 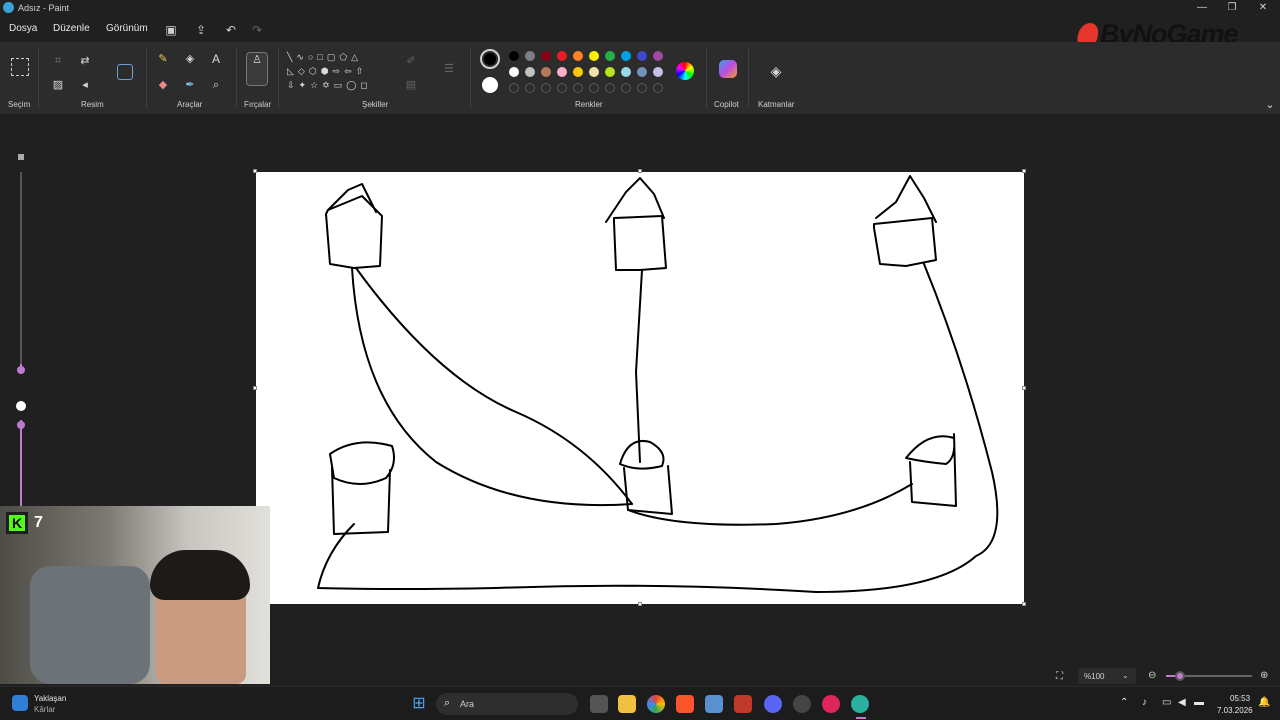 What do you see at coordinates (71, 28) in the screenshot?
I see `menu-edit: Düzenle` at bounding box center [71, 28].